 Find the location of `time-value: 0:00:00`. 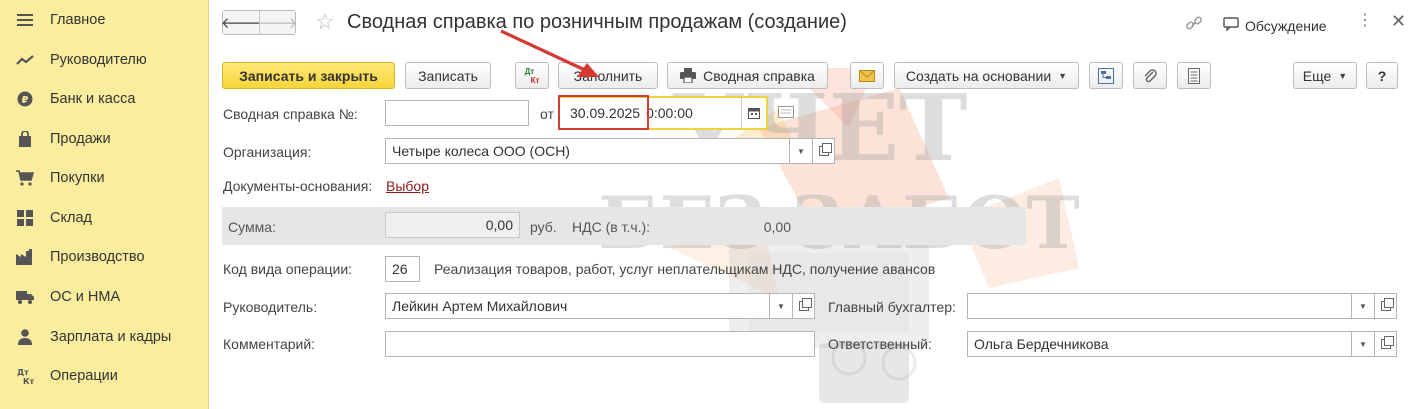

time-value: 0:00:00 is located at coordinates (669, 113).